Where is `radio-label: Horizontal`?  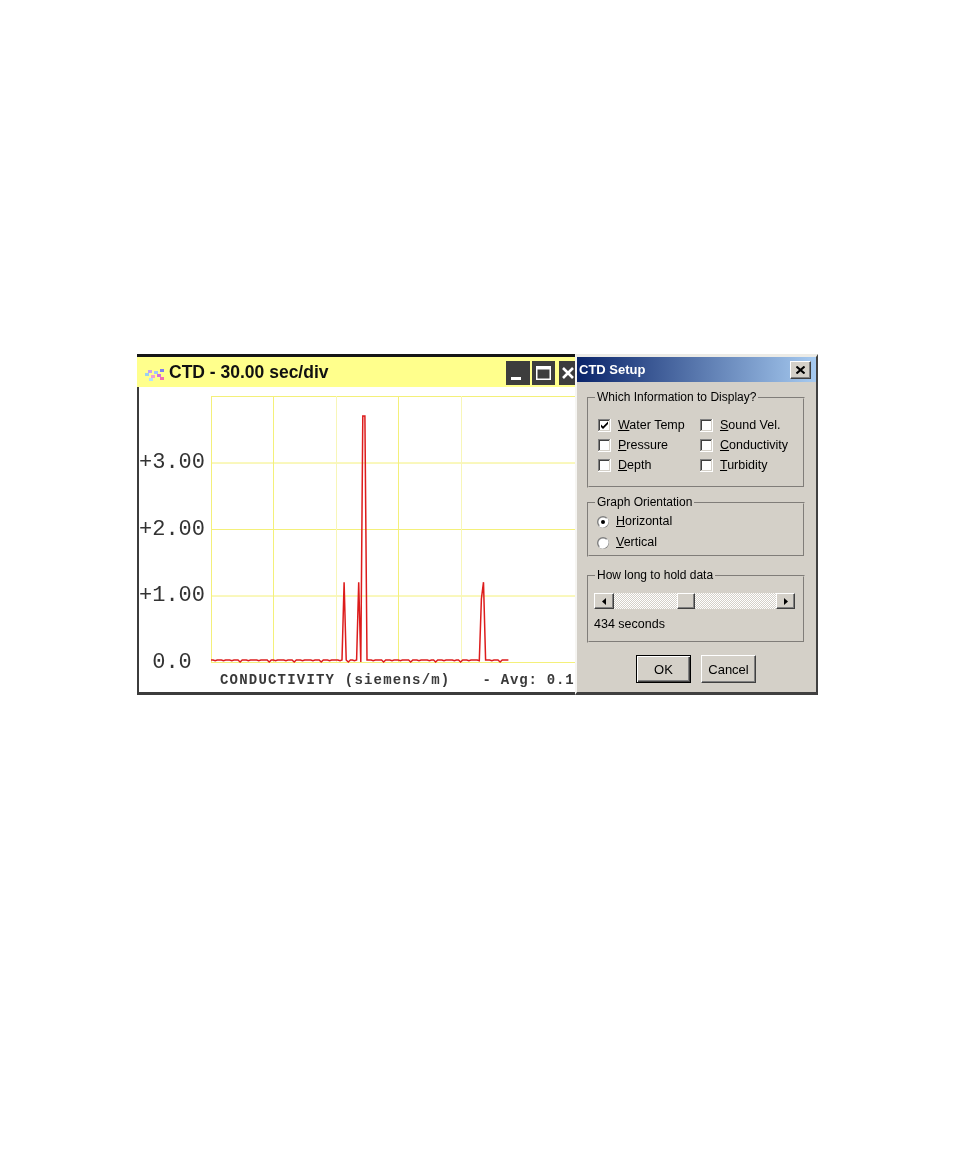 radio-label: Horizontal is located at coordinates (644, 521).